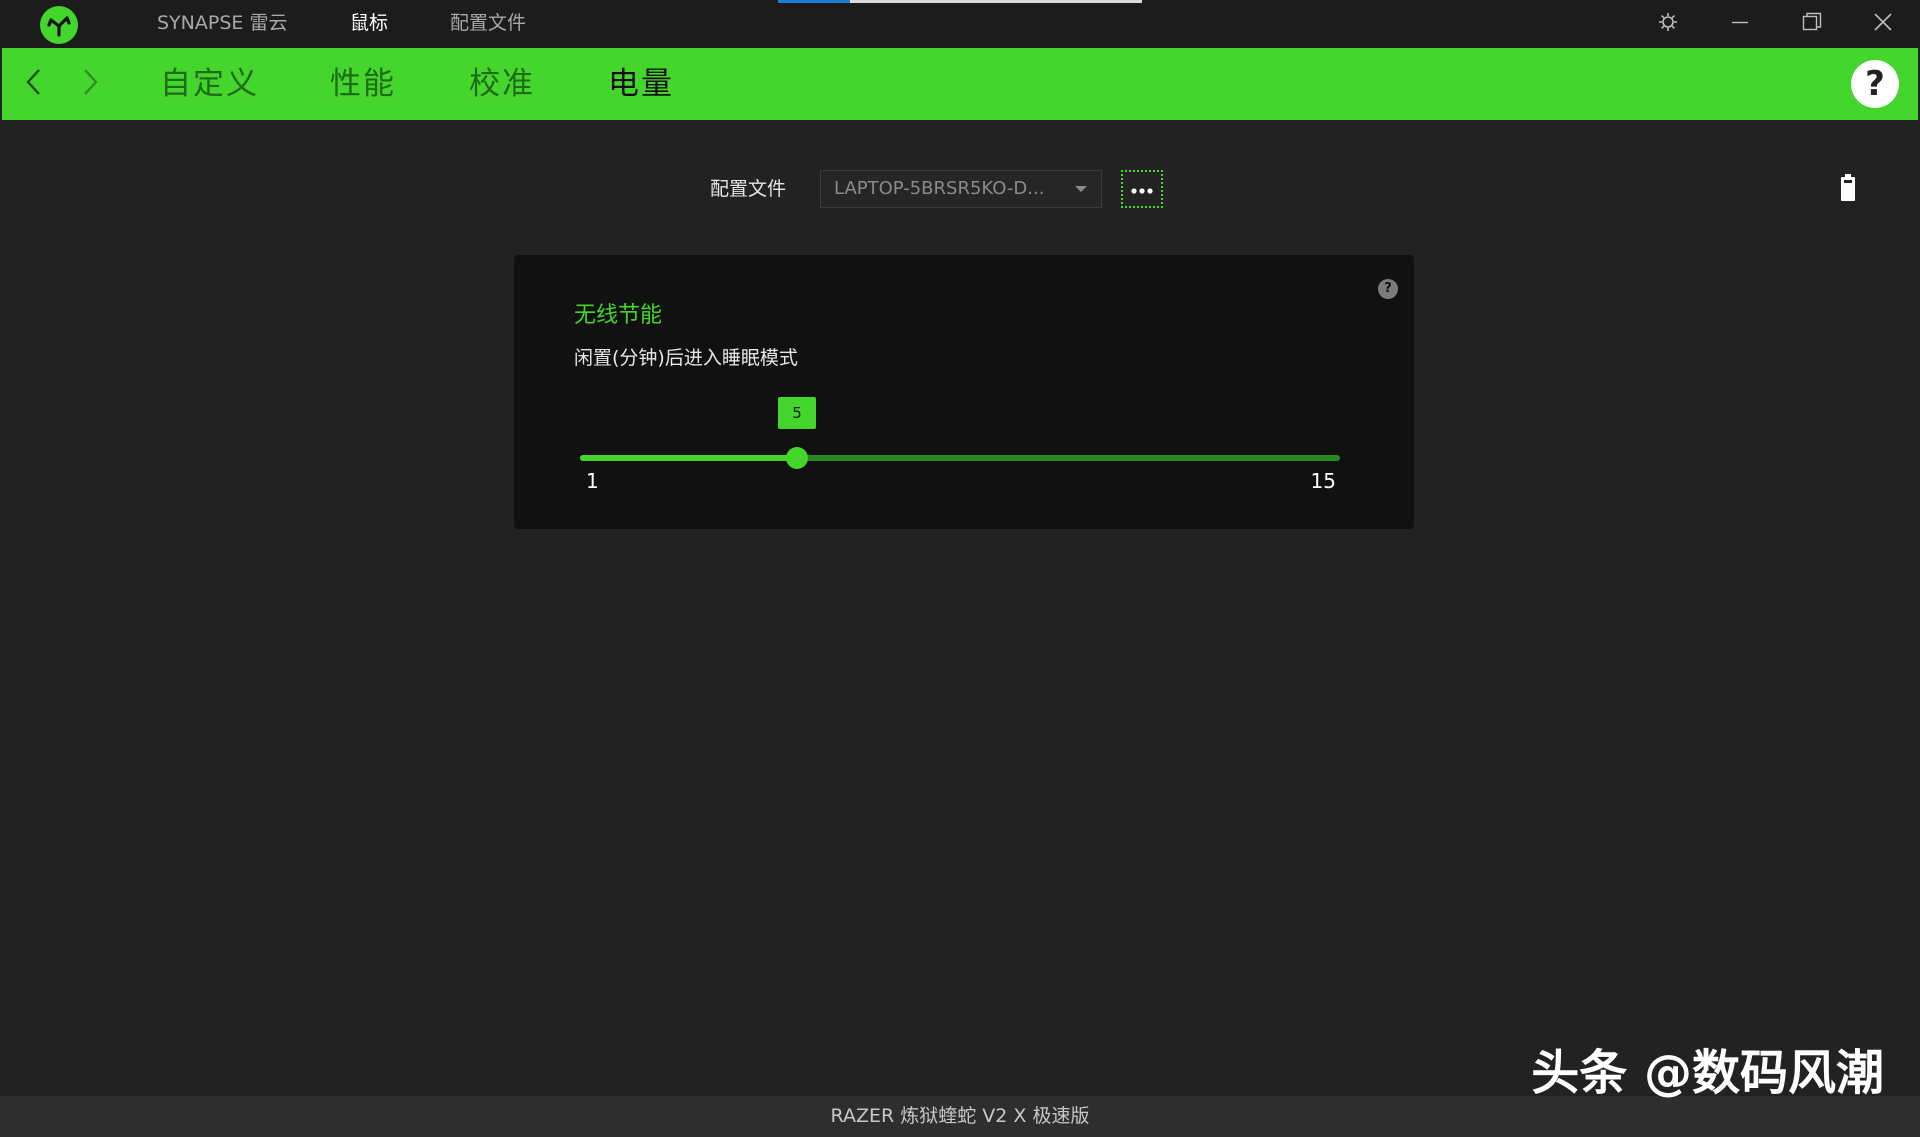 The width and height of the screenshot is (1920, 1137). I want to click on restore-button, so click(1812, 24).